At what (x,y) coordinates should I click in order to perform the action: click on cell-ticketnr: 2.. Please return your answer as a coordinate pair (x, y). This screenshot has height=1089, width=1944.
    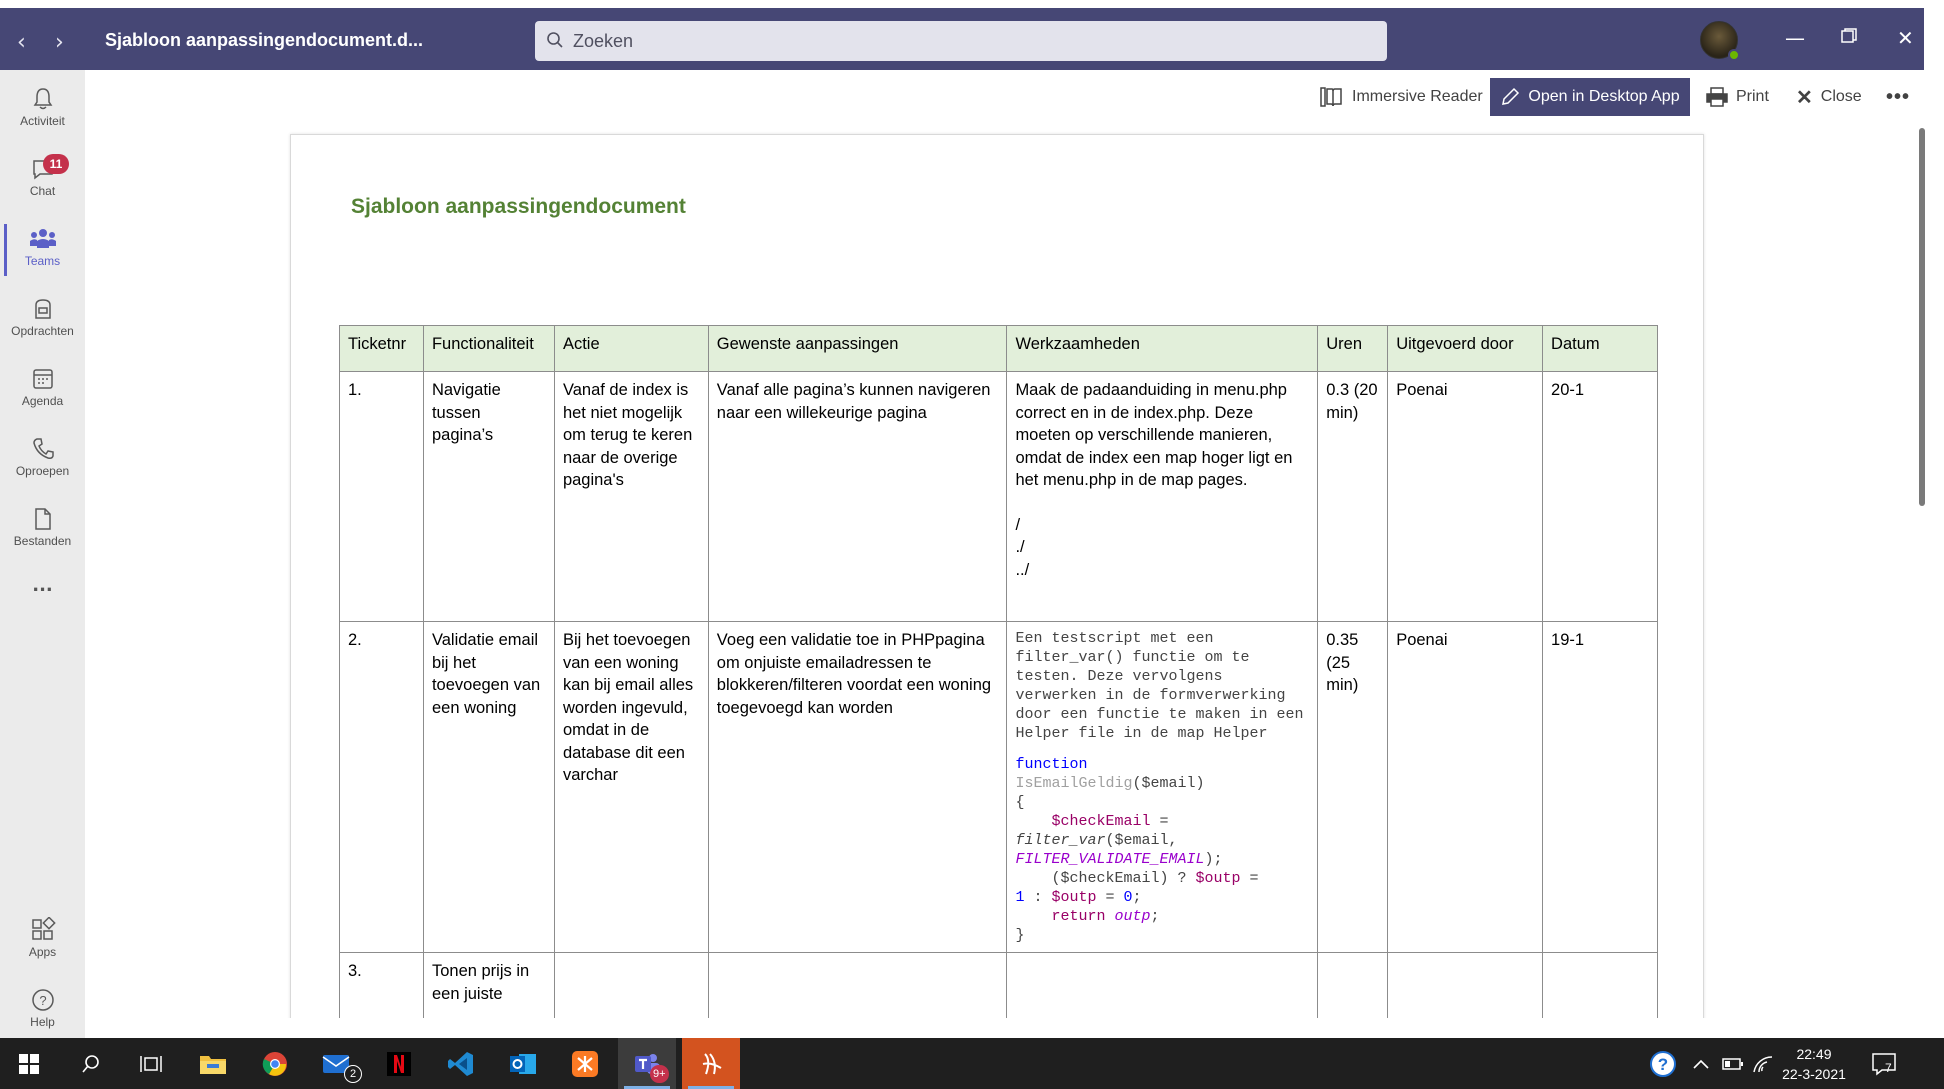
    Looking at the image, I should click on (381, 787).